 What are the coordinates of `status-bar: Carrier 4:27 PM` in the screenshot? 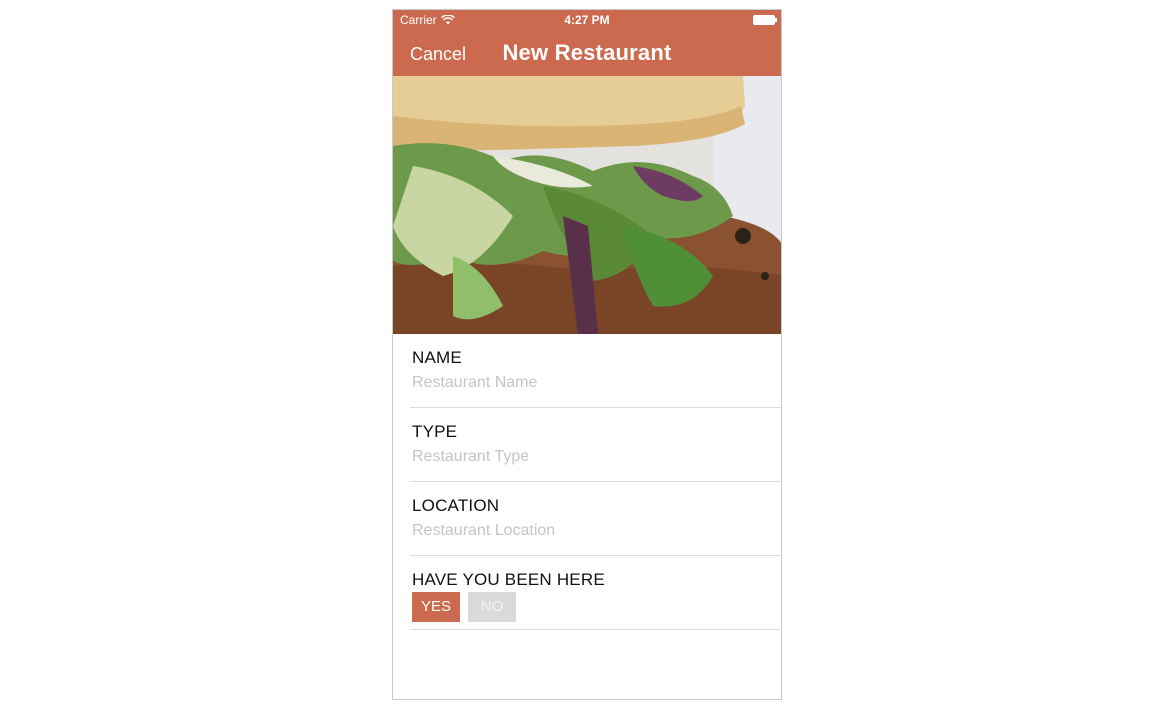 It's located at (587, 21).